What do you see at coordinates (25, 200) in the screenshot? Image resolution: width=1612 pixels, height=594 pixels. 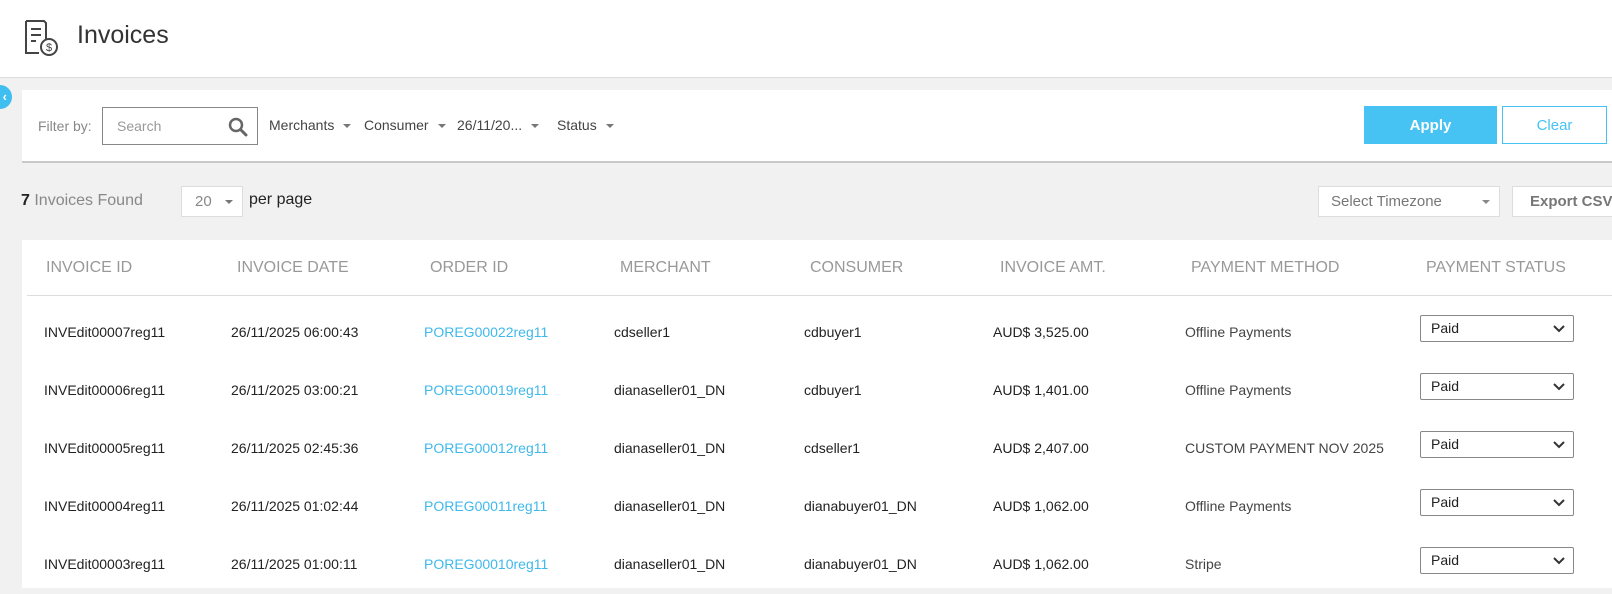 I see `results-count-number: 7` at bounding box center [25, 200].